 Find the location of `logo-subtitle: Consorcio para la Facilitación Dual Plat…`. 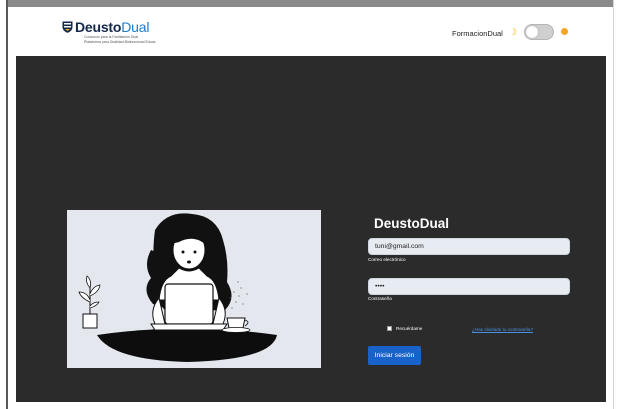

logo-subtitle: Consorcio para la Facilitación Dual Plat… is located at coordinates (134, 39).